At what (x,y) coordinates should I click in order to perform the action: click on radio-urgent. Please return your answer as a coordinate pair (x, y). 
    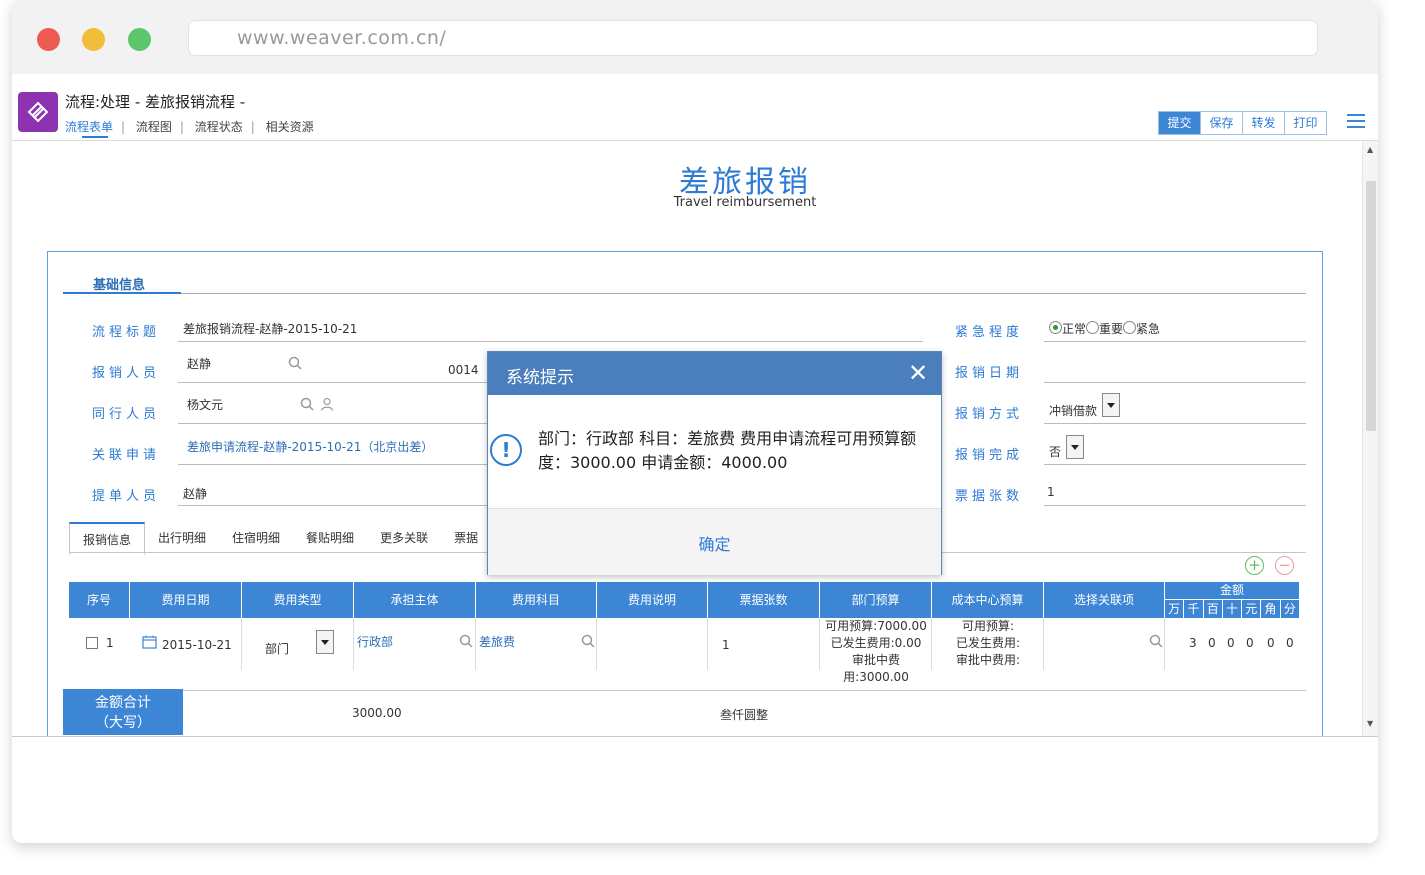
    Looking at the image, I should click on (1130, 327).